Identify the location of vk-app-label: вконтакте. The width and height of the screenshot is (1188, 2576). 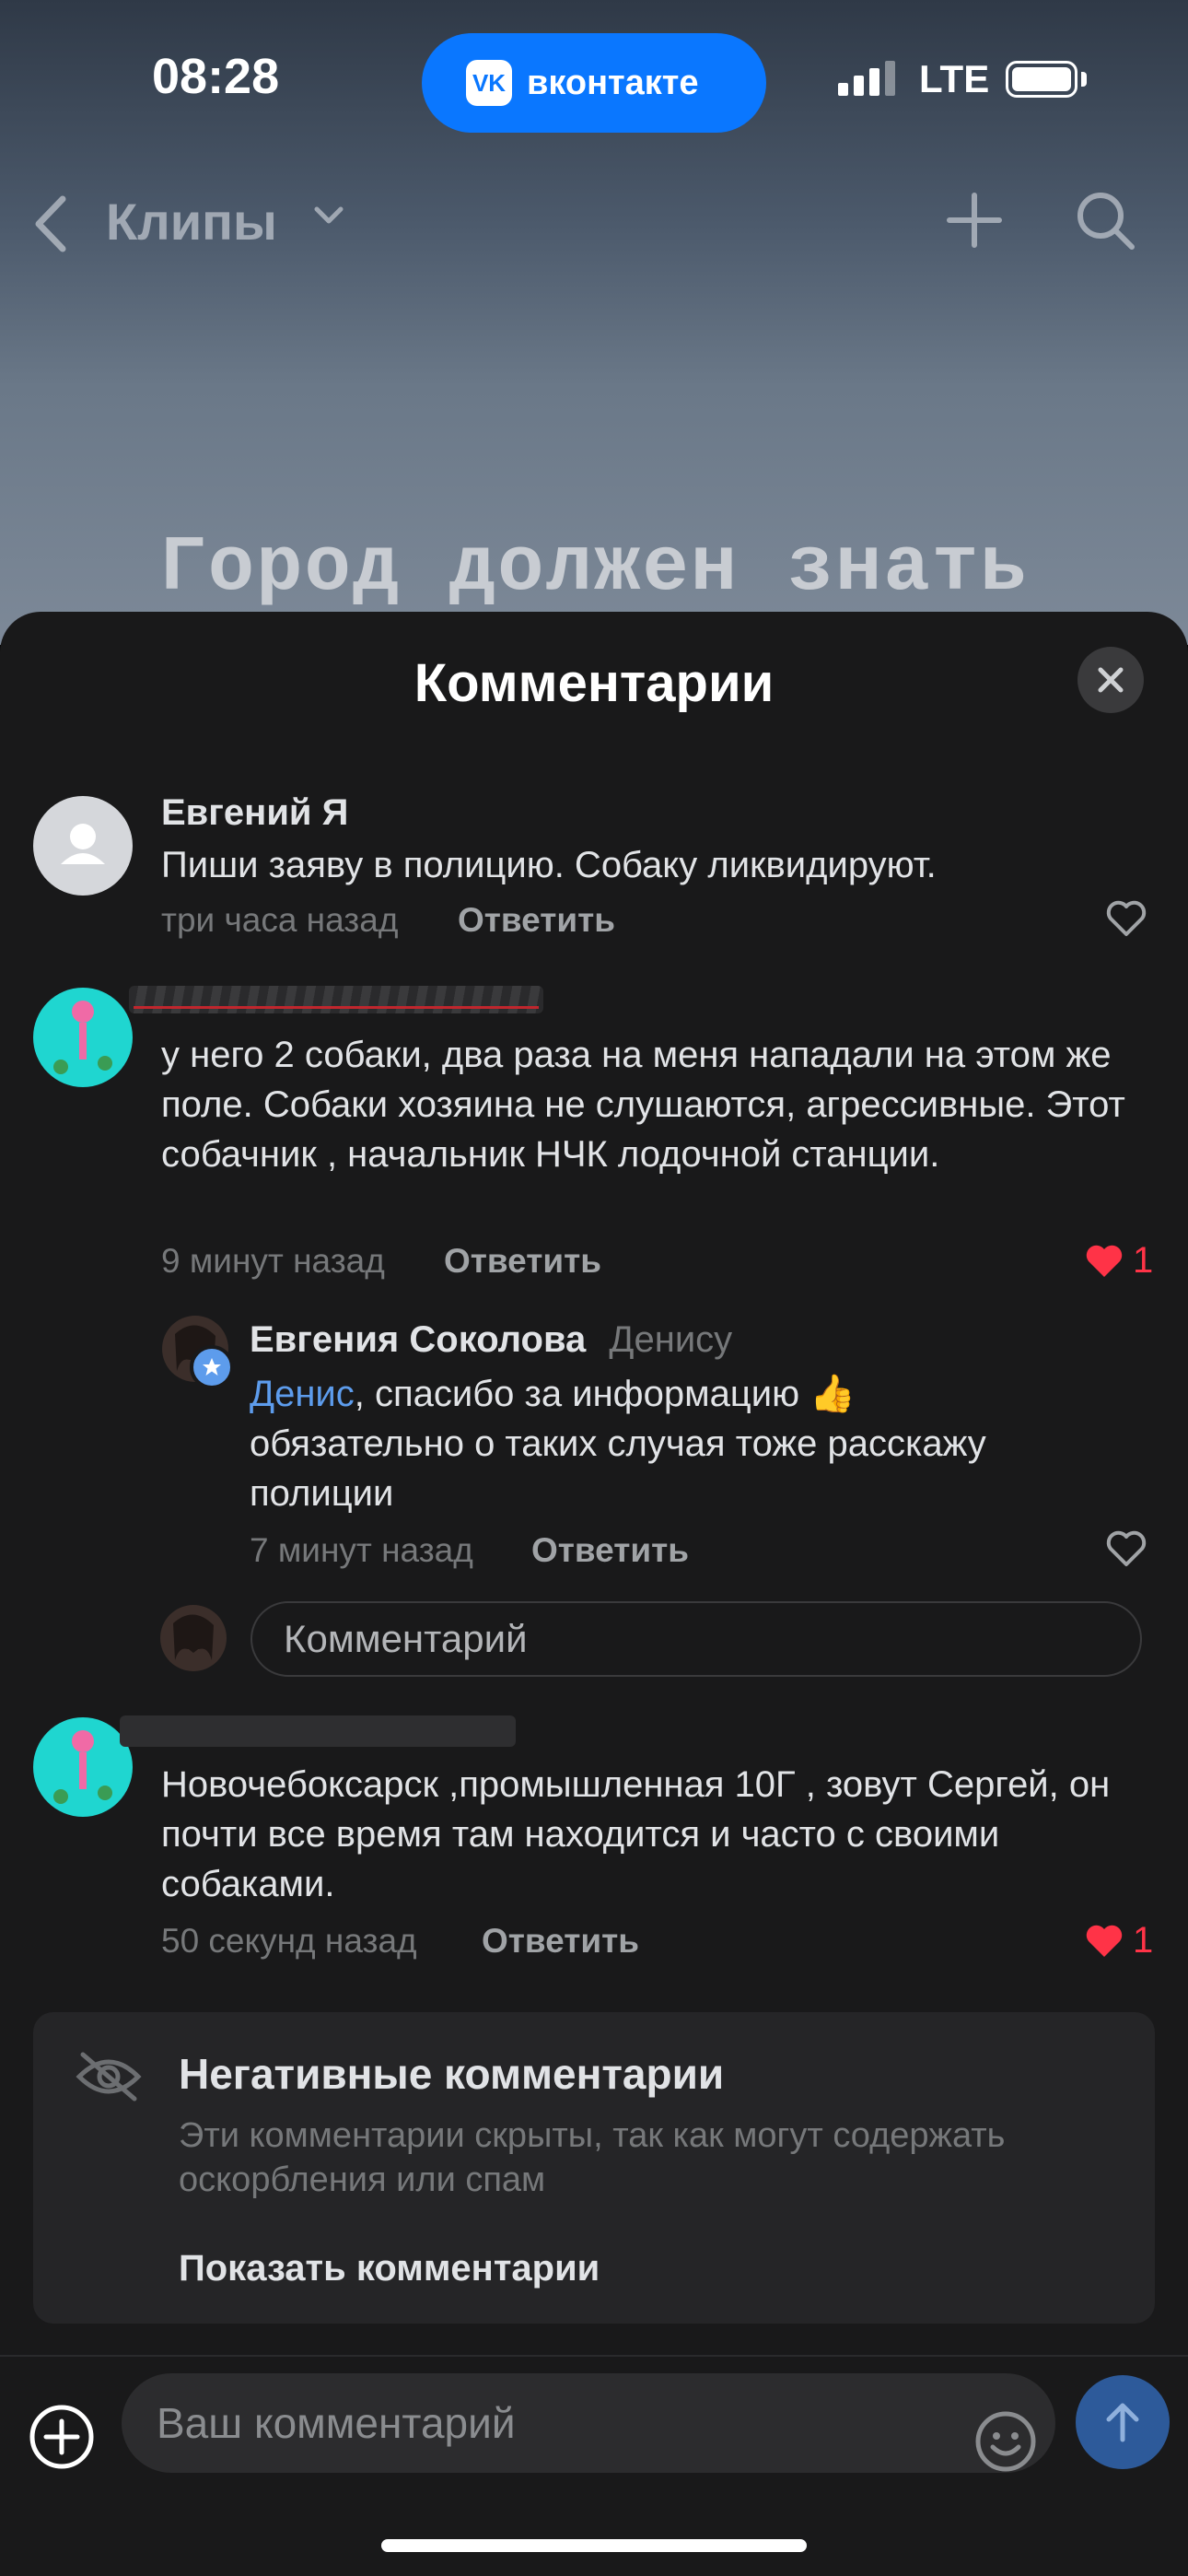
(613, 82).